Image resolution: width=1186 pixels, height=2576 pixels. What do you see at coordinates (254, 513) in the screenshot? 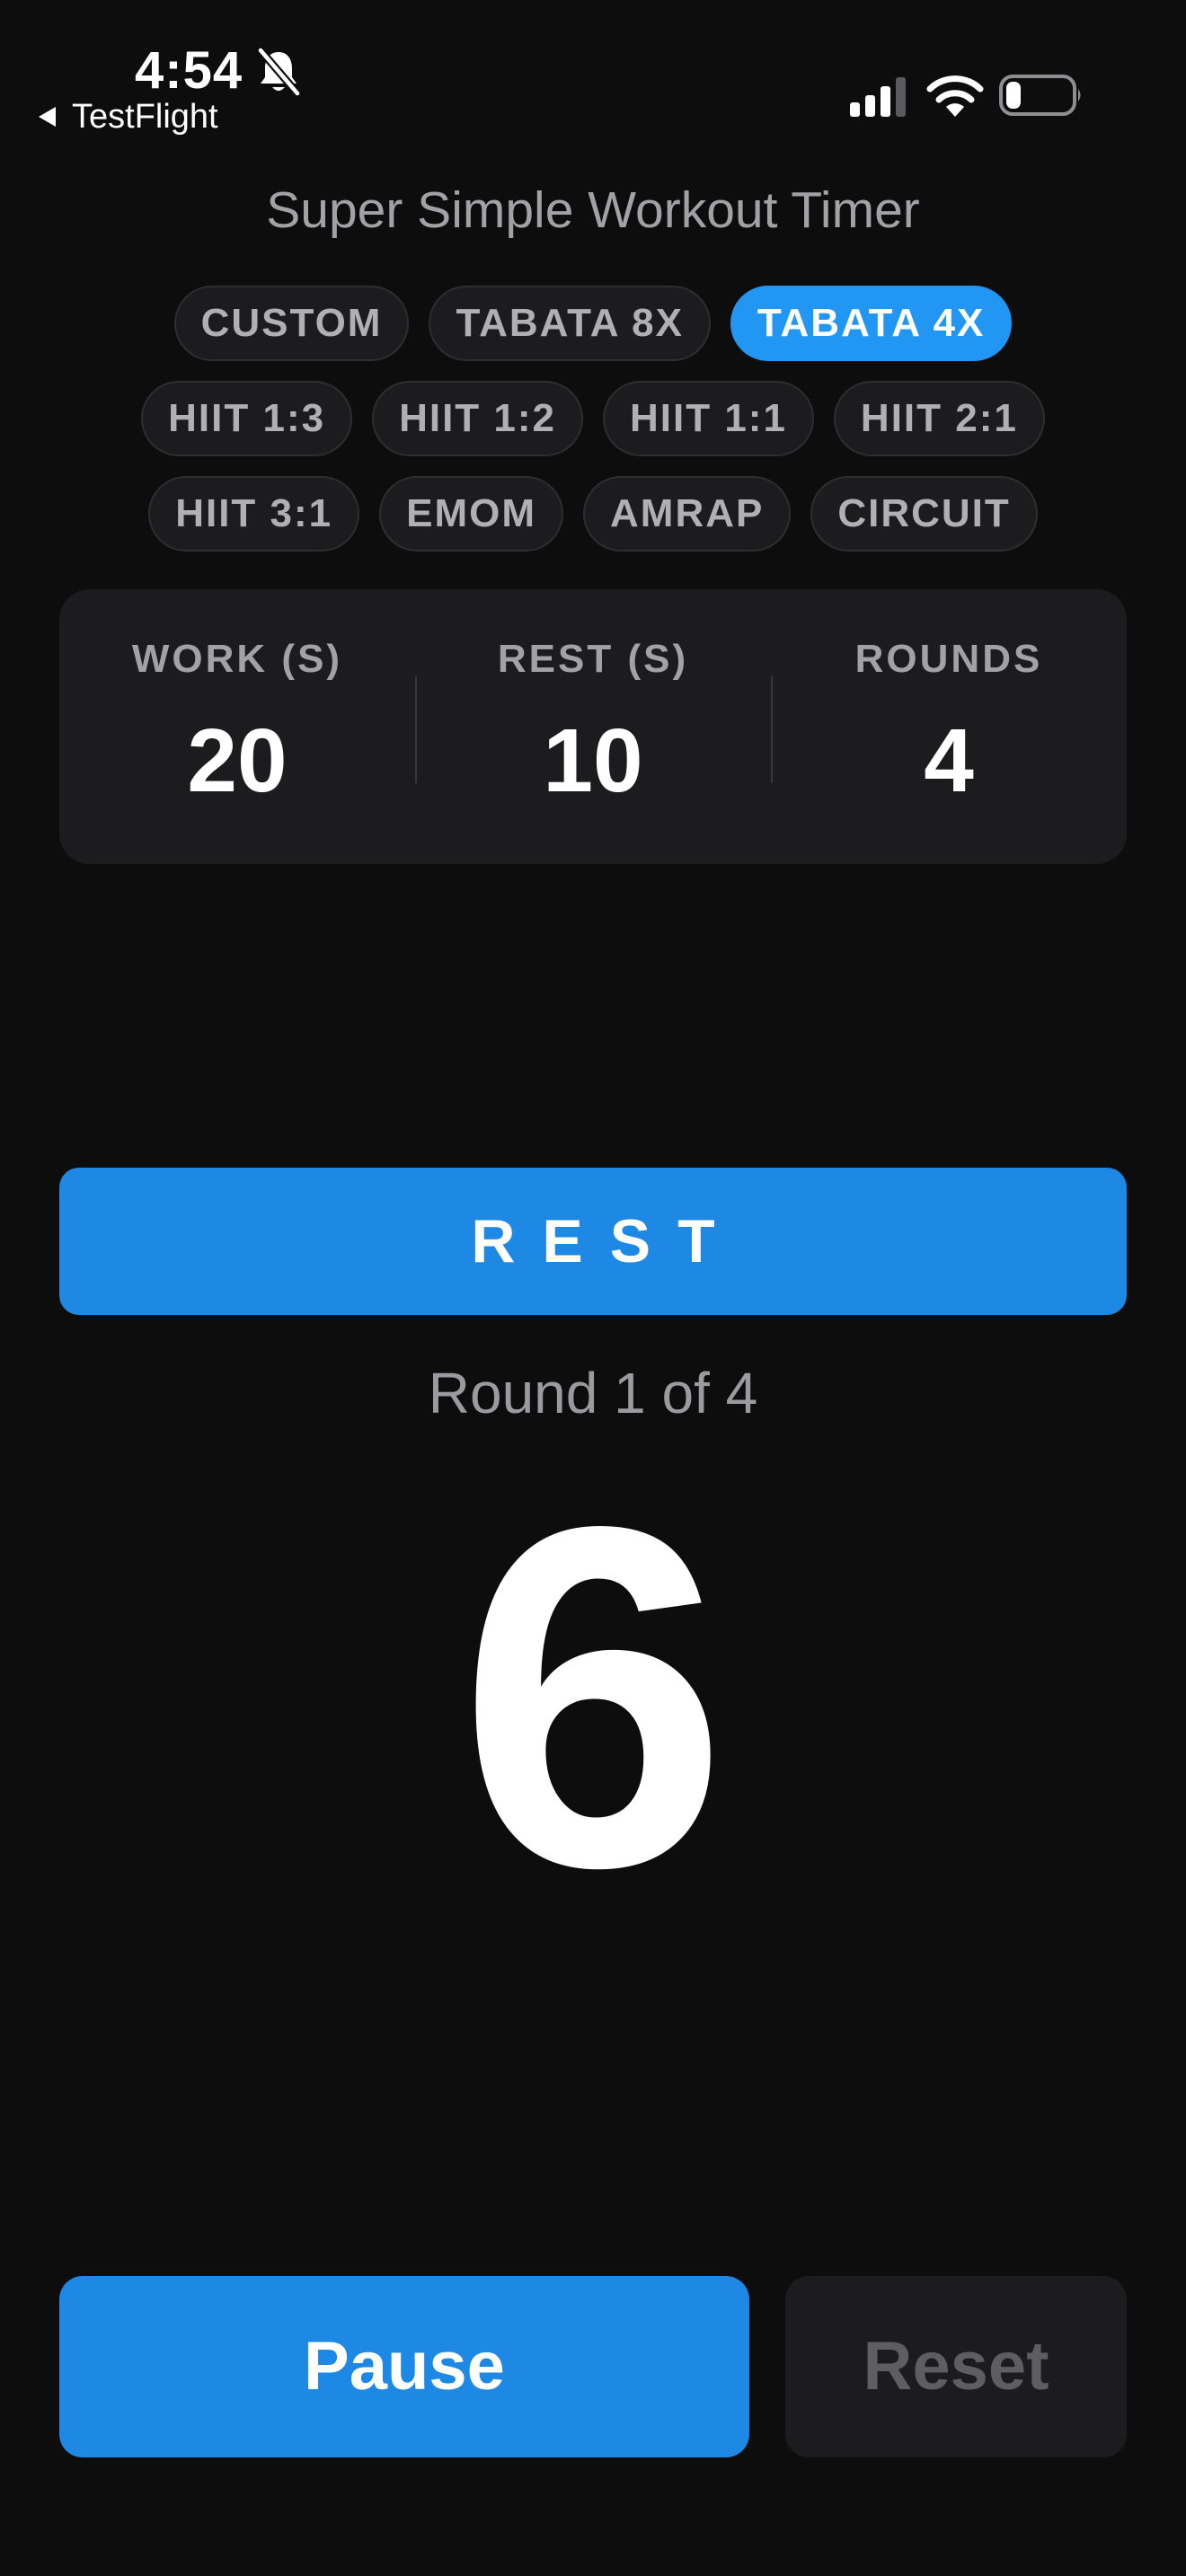
I see `preset-chip-hiit-3-1: HIIT 3:1` at bounding box center [254, 513].